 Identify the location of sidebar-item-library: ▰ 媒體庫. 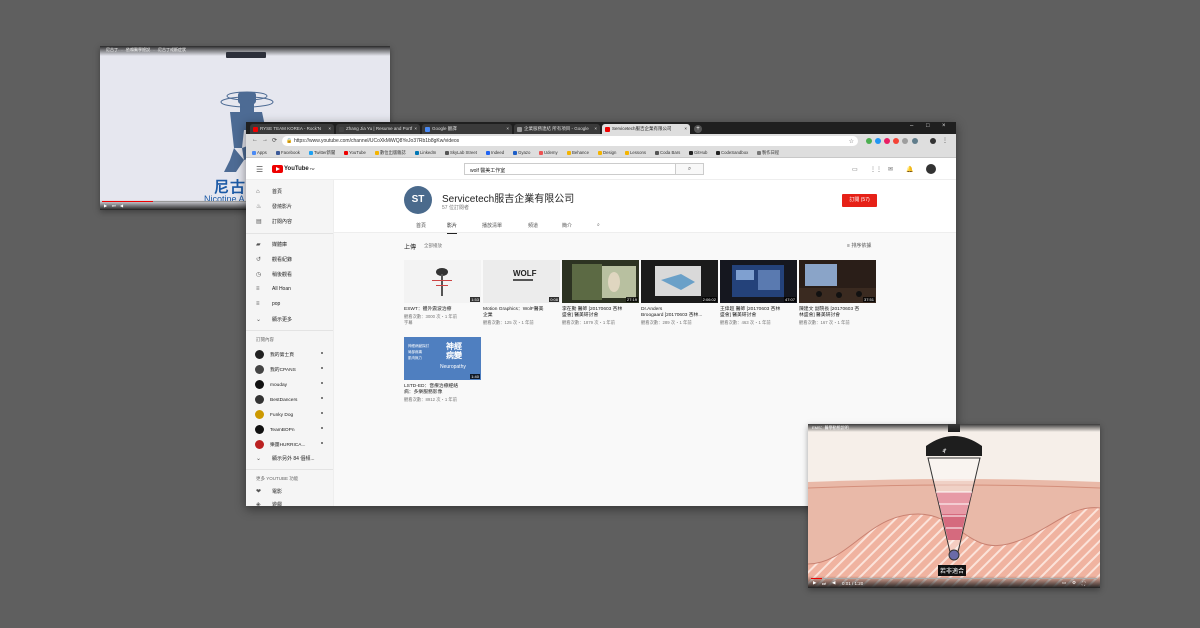
(271, 244).